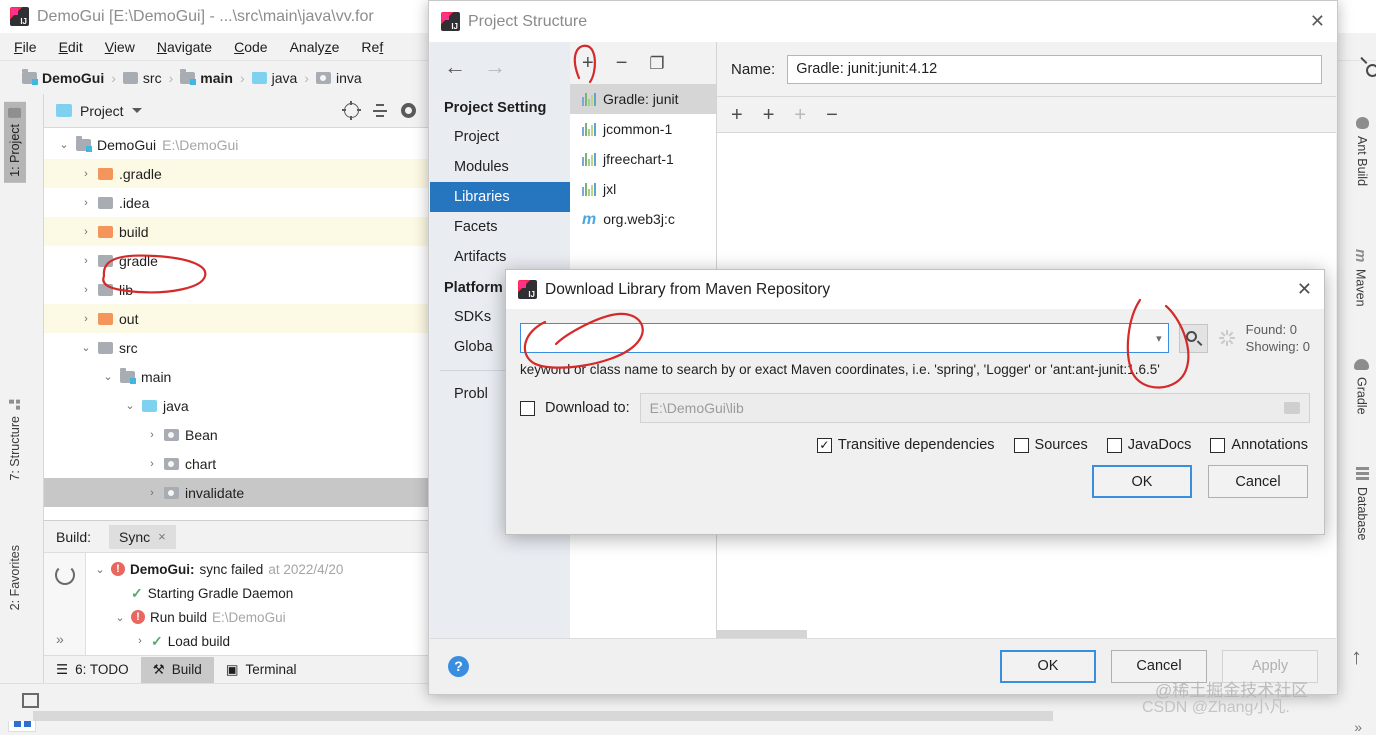 This screenshot has height=735, width=1376. Describe the element at coordinates (71, 47) in the screenshot. I see `menu-edit: Edit` at that location.